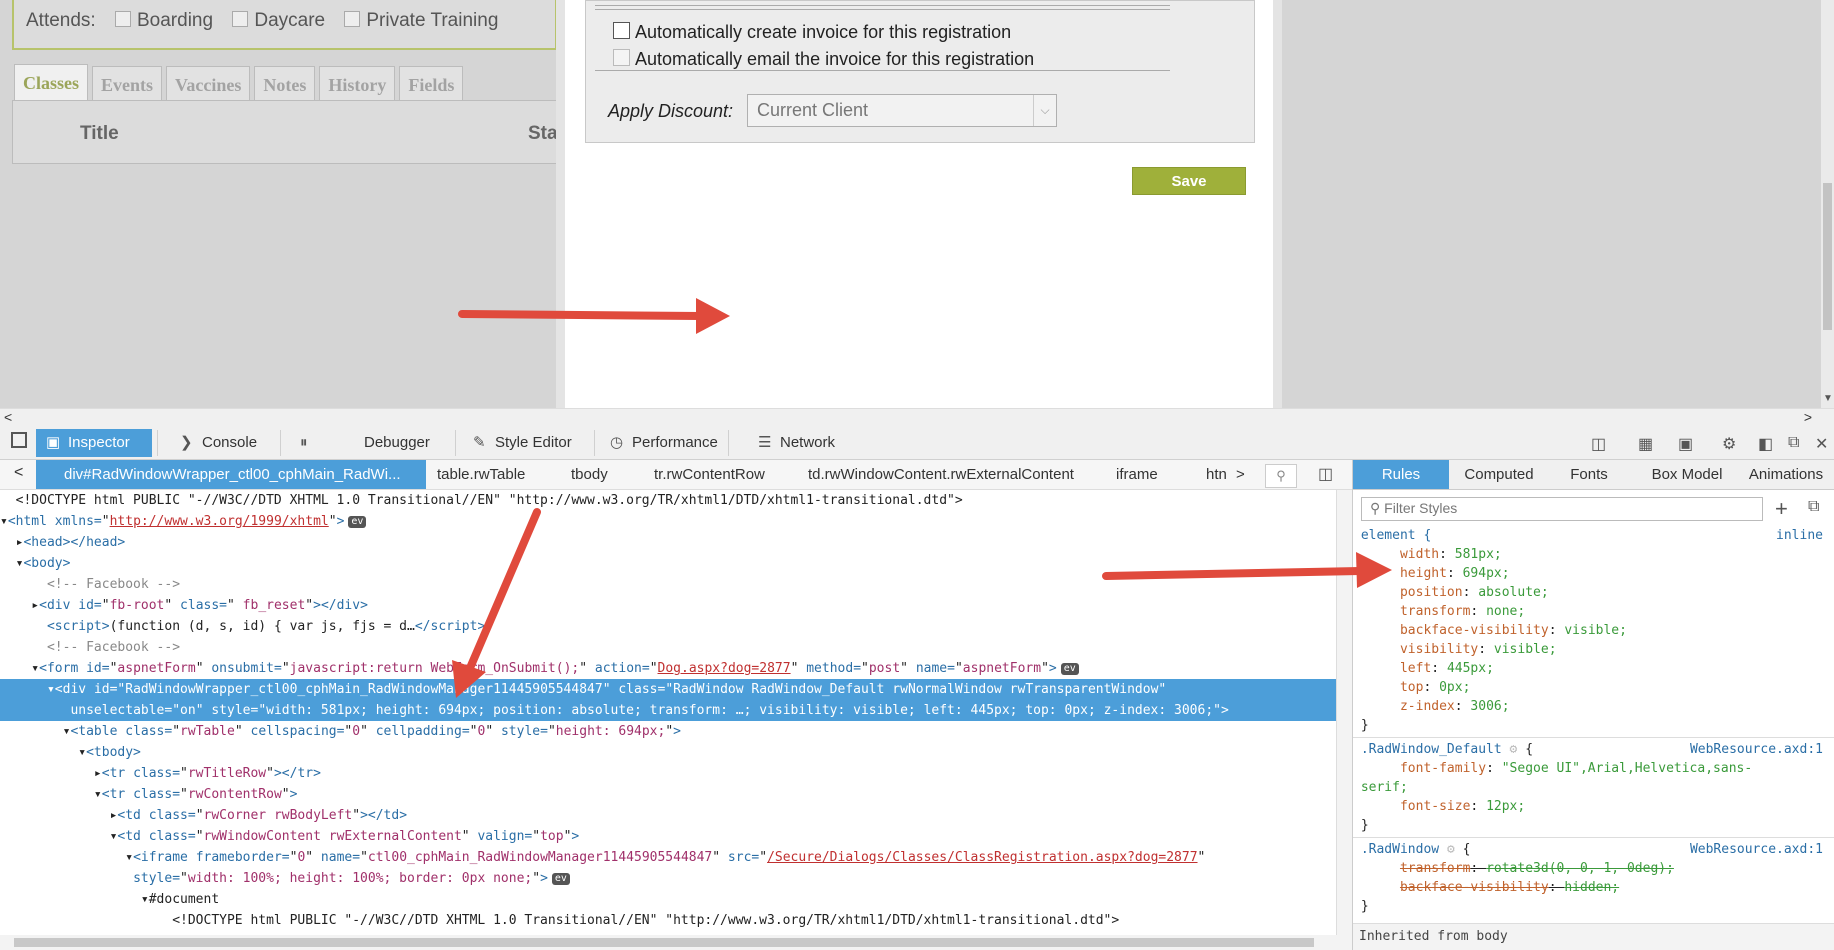 This screenshot has width=1834, height=950. Describe the element at coordinates (1593, 868) in the screenshot. I see `css-declaration-overridden: transform: rotate3d(0, 0, 1, 0deg);` at that location.